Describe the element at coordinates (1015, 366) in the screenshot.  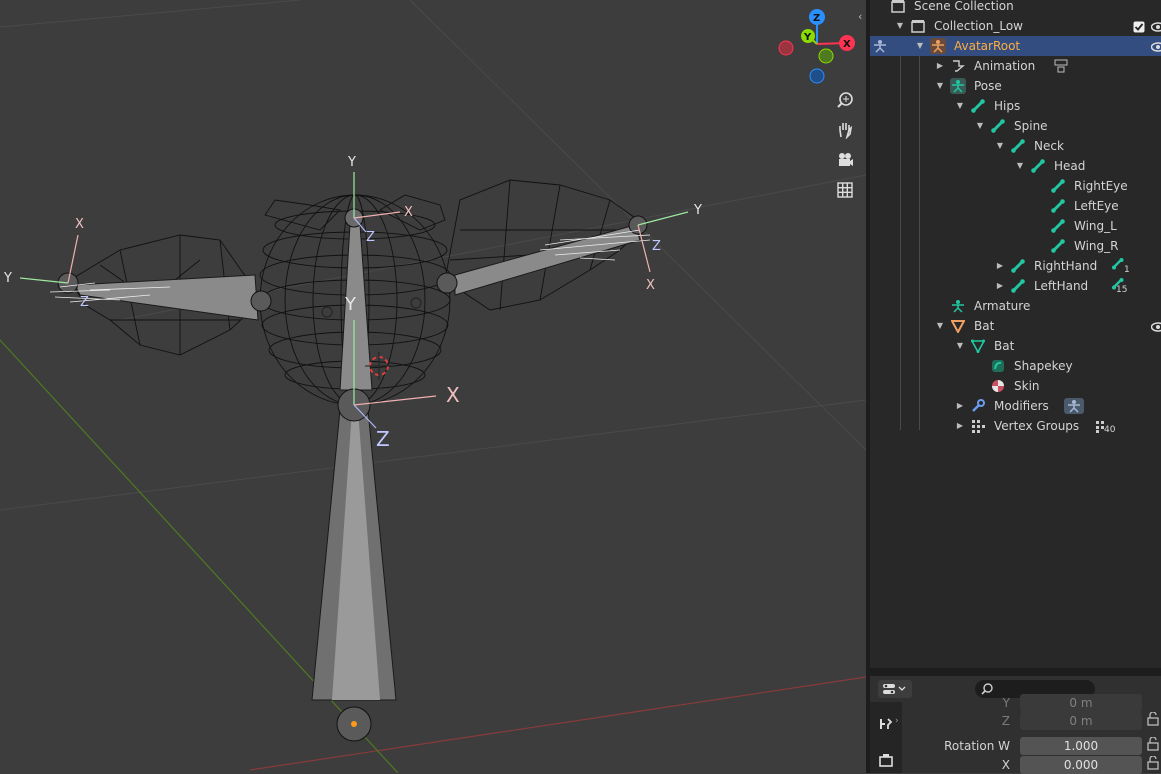
I see `outliner-row-shapekey: Shapekey` at that location.